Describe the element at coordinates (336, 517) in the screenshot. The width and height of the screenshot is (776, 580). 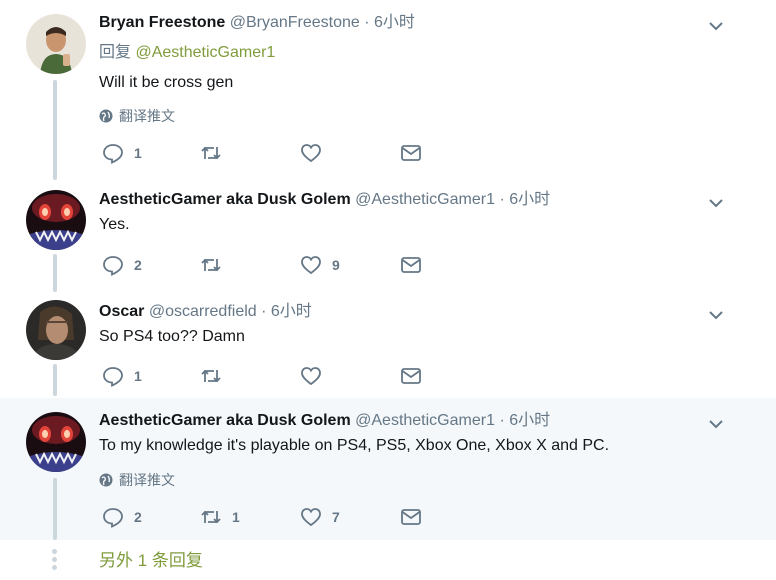
I see `like-count: 7` at that location.